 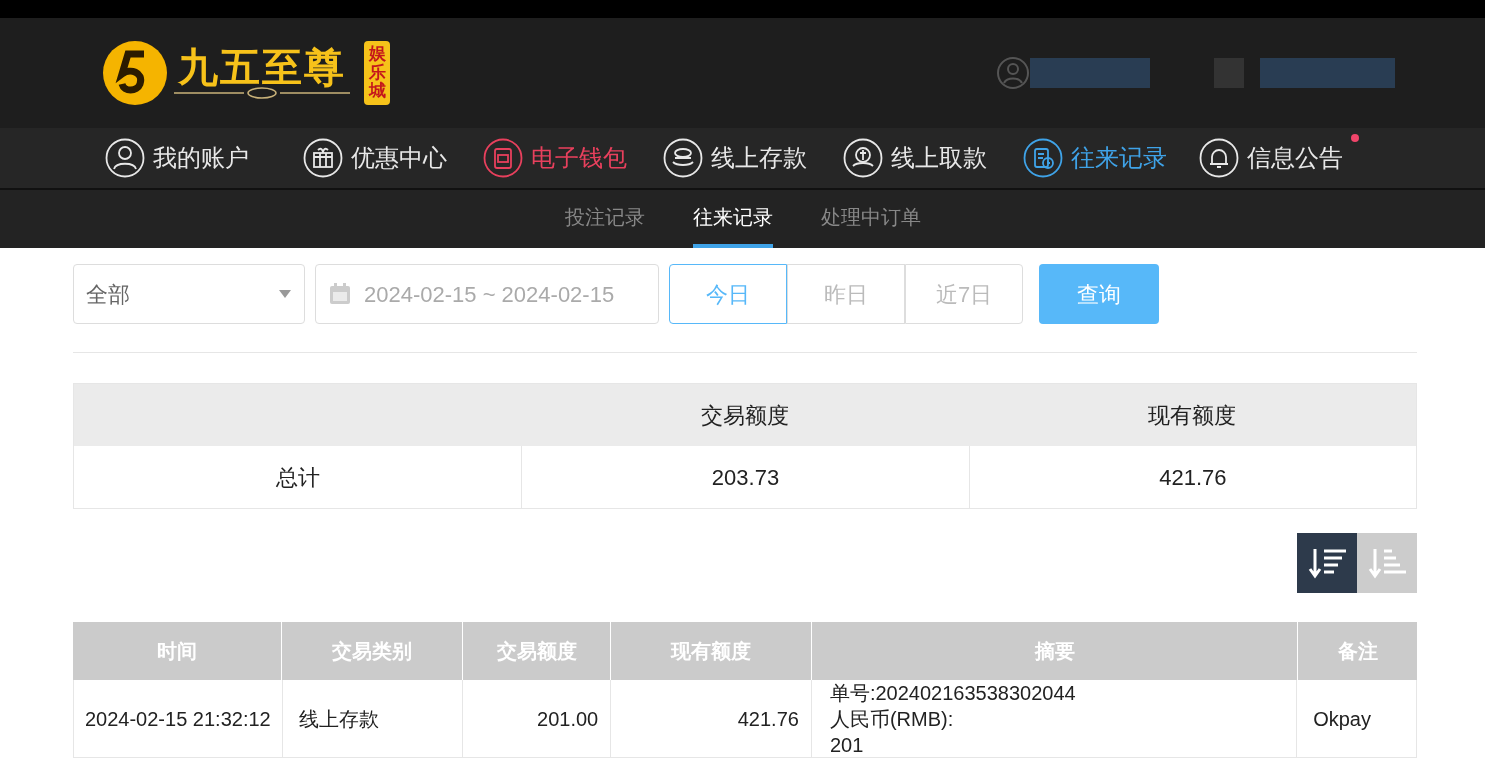 What do you see at coordinates (135, 73) in the screenshot?
I see `logo-emblem-icon` at bounding box center [135, 73].